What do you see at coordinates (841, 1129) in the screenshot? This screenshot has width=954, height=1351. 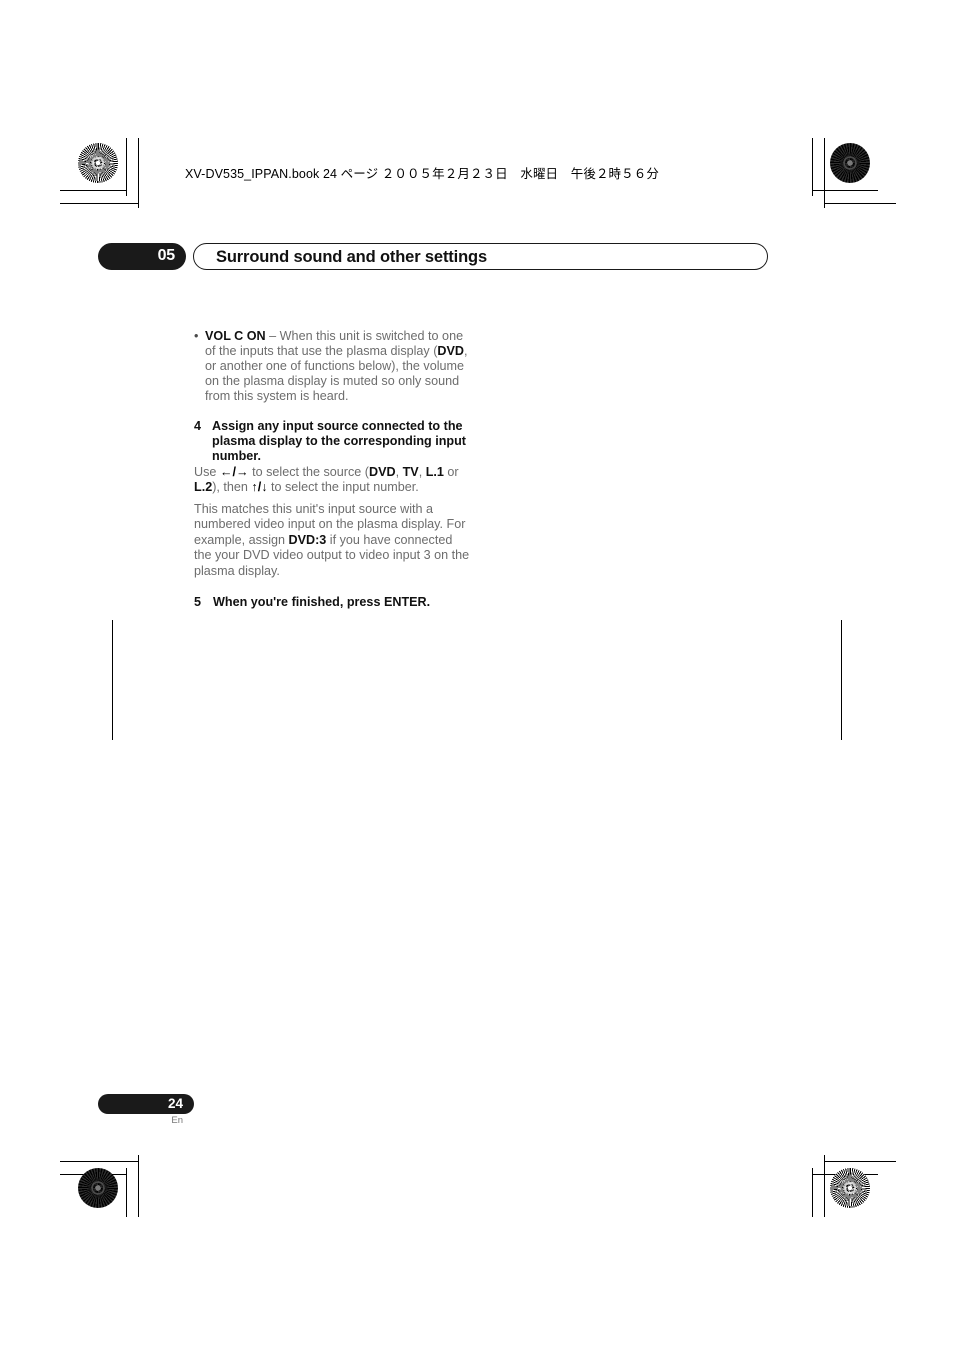 I see `registration-mark-right-lower` at bounding box center [841, 1129].